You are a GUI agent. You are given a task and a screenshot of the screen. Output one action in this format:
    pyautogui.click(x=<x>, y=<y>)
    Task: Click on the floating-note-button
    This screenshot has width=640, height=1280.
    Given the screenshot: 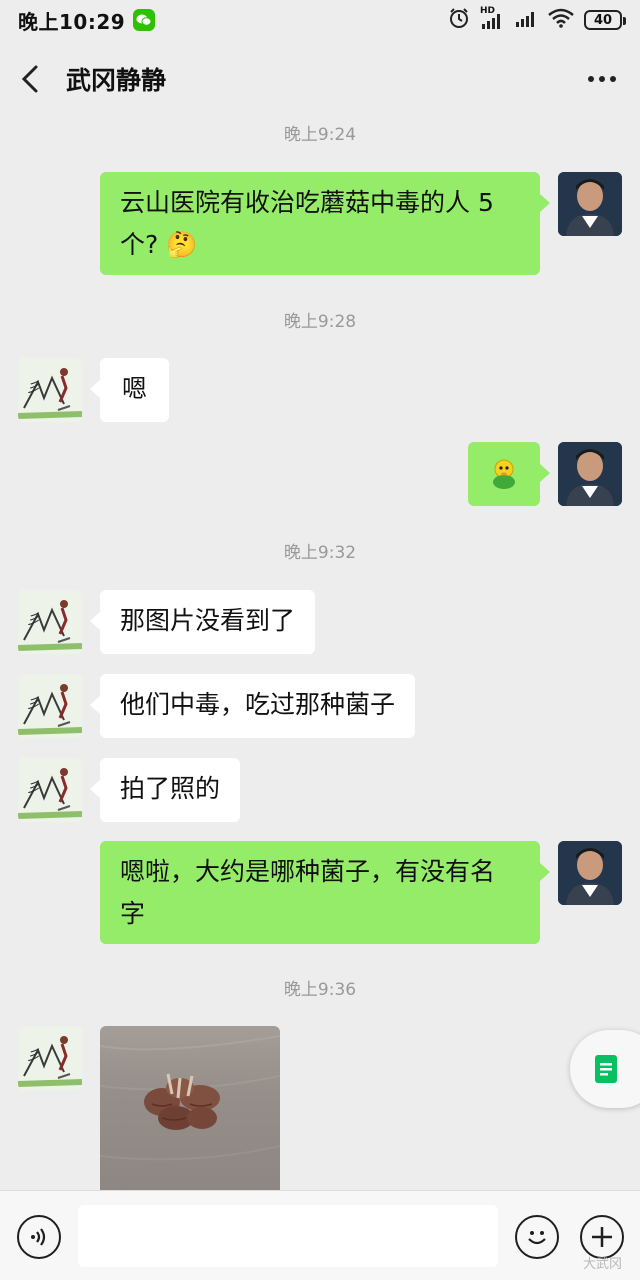 What is the action you would take?
    pyautogui.click(x=605, y=1069)
    